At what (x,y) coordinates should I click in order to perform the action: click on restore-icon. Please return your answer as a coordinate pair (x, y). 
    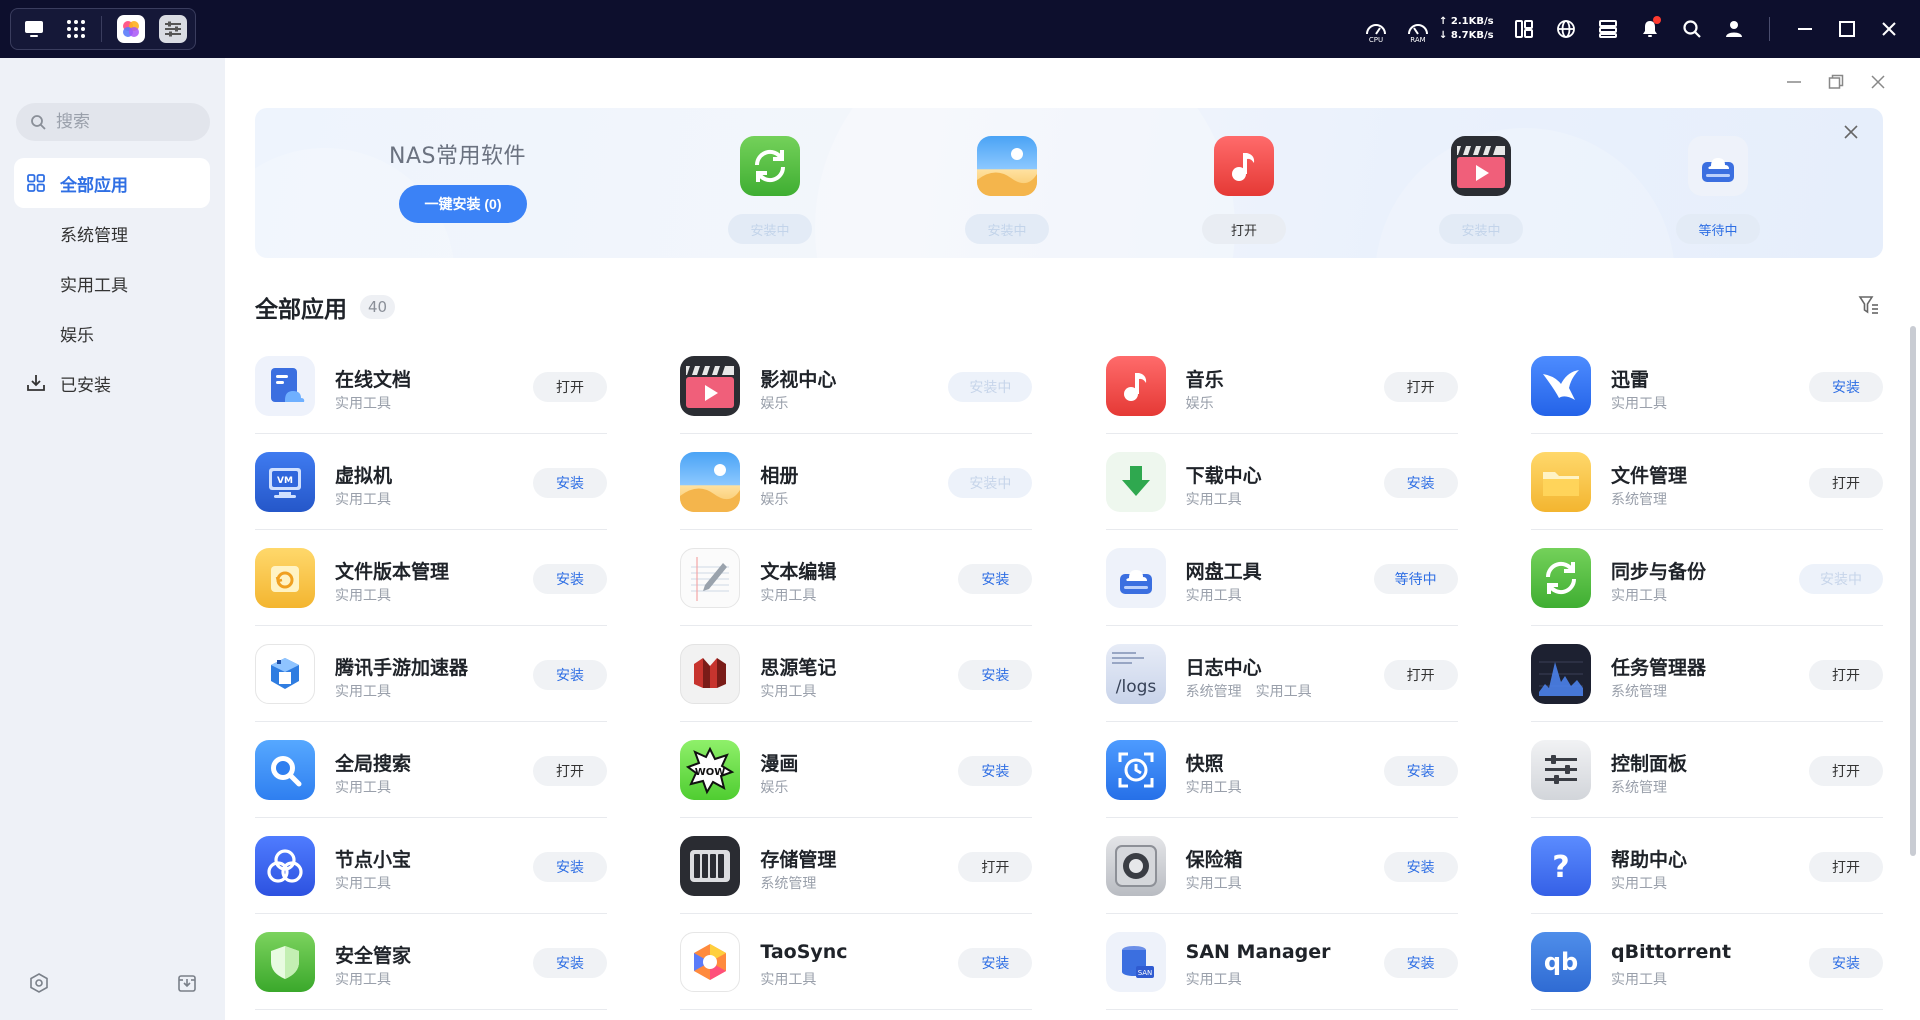
    Looking at the image, I should click on (1836, 82).